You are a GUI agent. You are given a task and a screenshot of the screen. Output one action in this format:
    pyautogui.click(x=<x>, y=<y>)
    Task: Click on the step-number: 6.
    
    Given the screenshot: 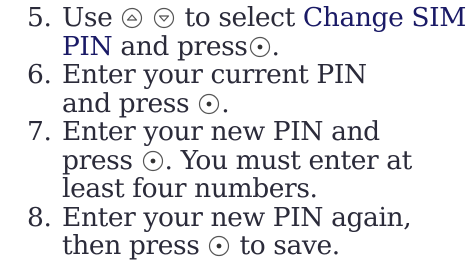 What is the action you would take?
    pyautogui.click(x=39, y=74)
    